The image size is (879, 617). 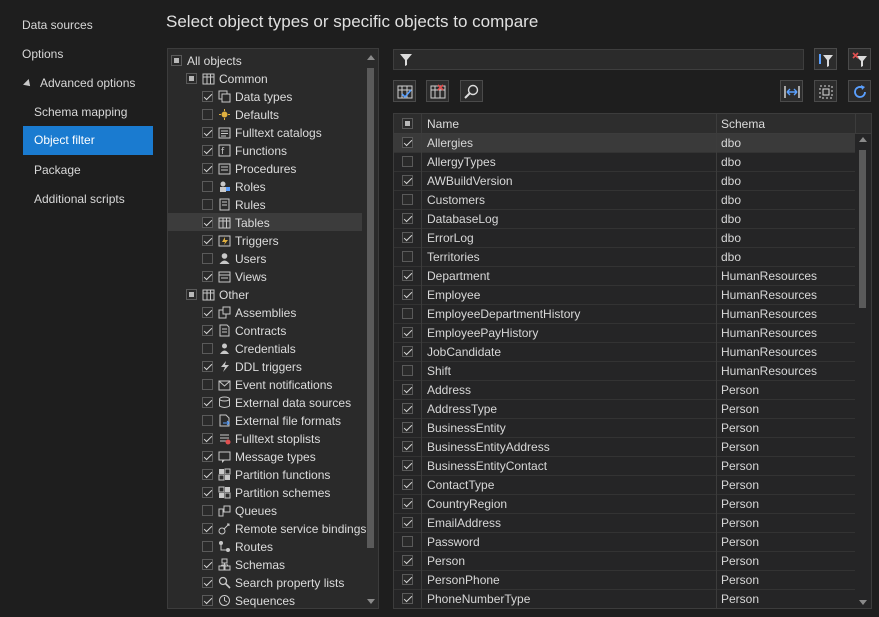 I want to click on refresh-button, so click(x=859, y=91).